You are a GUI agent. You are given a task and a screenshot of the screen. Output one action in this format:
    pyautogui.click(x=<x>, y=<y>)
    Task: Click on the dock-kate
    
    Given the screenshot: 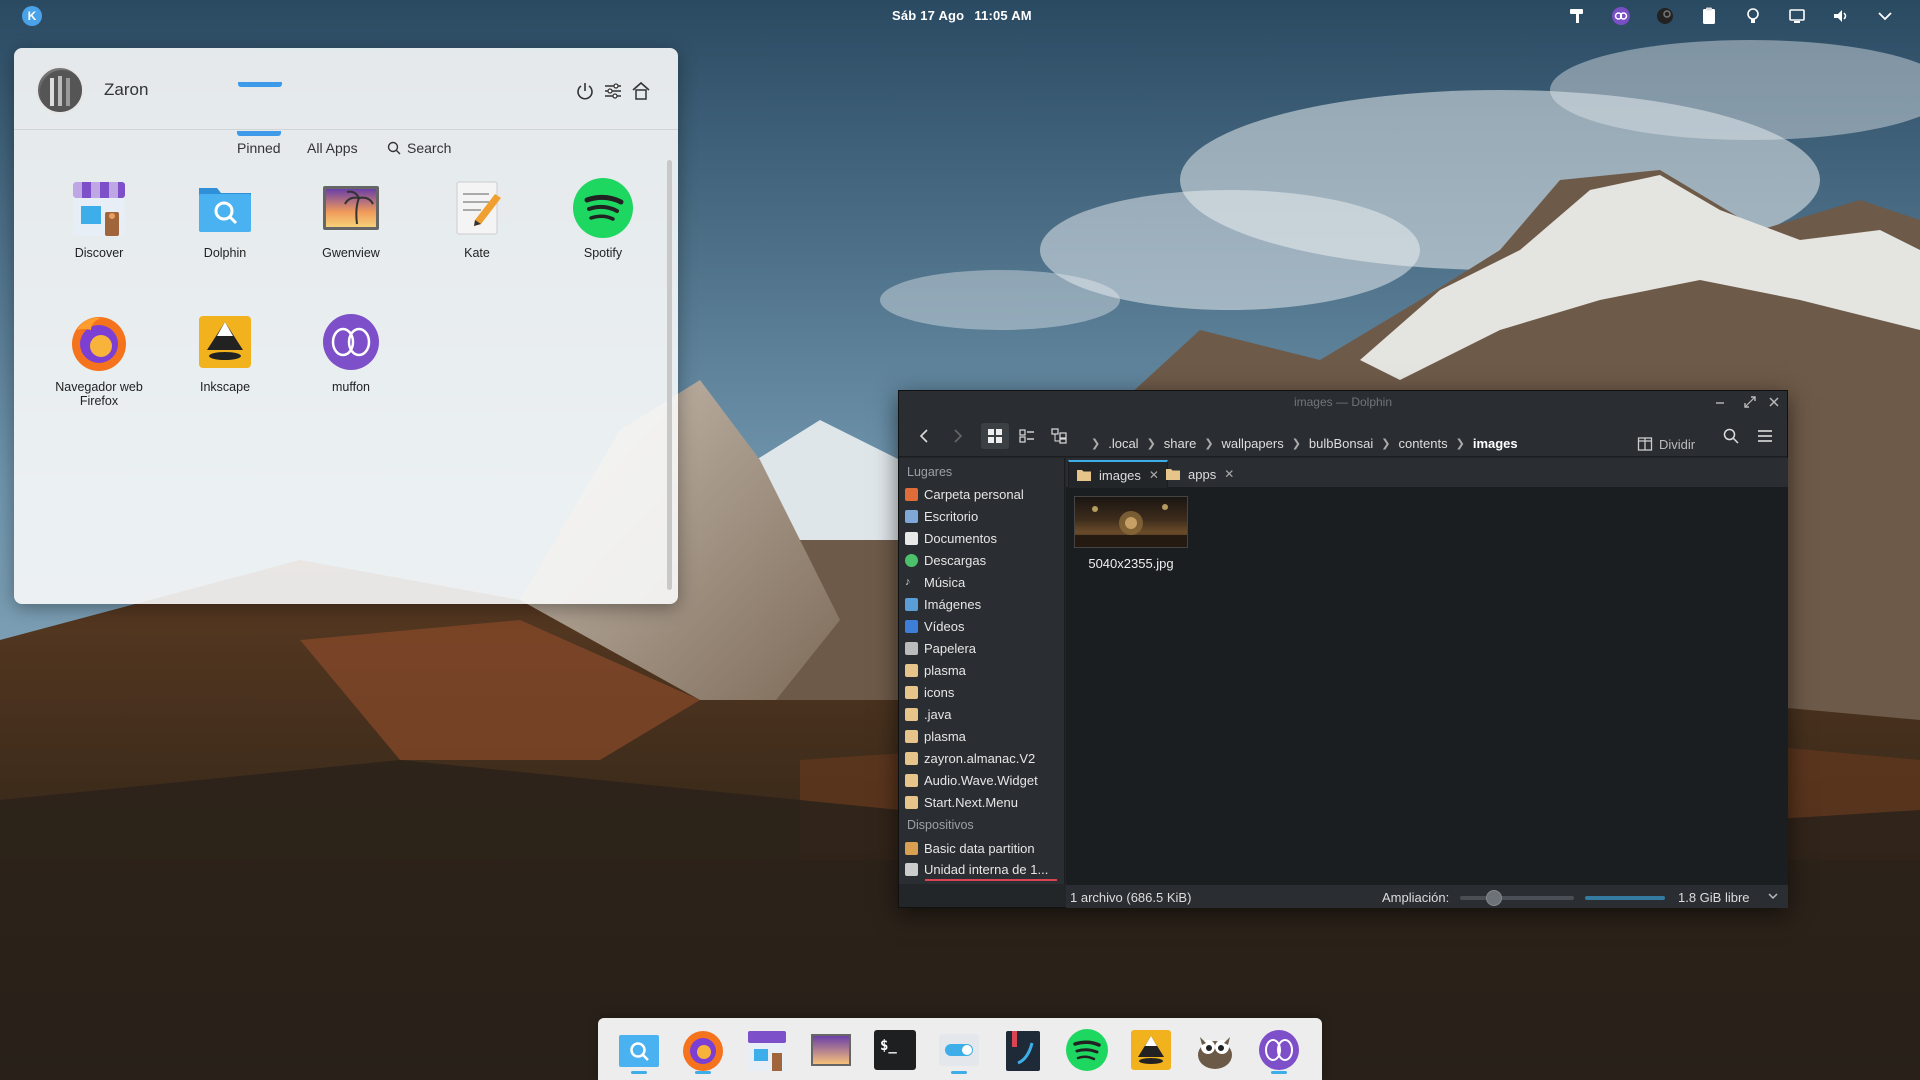 What is the action you would take?
    pyautogui.click(x=1023, y=1050)
    